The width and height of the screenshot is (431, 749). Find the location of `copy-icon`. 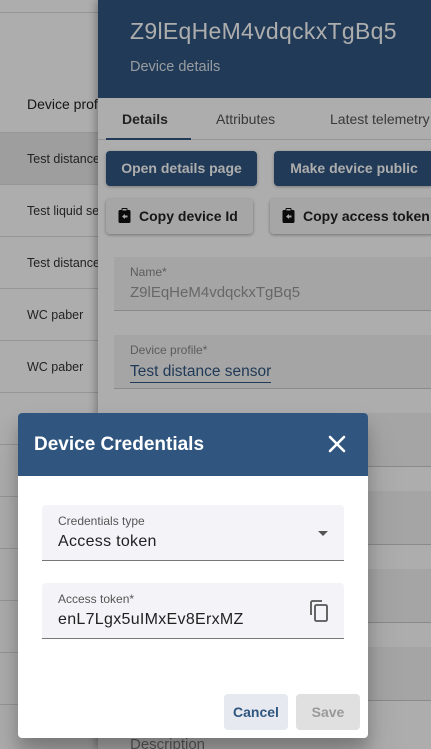

copy-icon is located at coordinates (319, 611).